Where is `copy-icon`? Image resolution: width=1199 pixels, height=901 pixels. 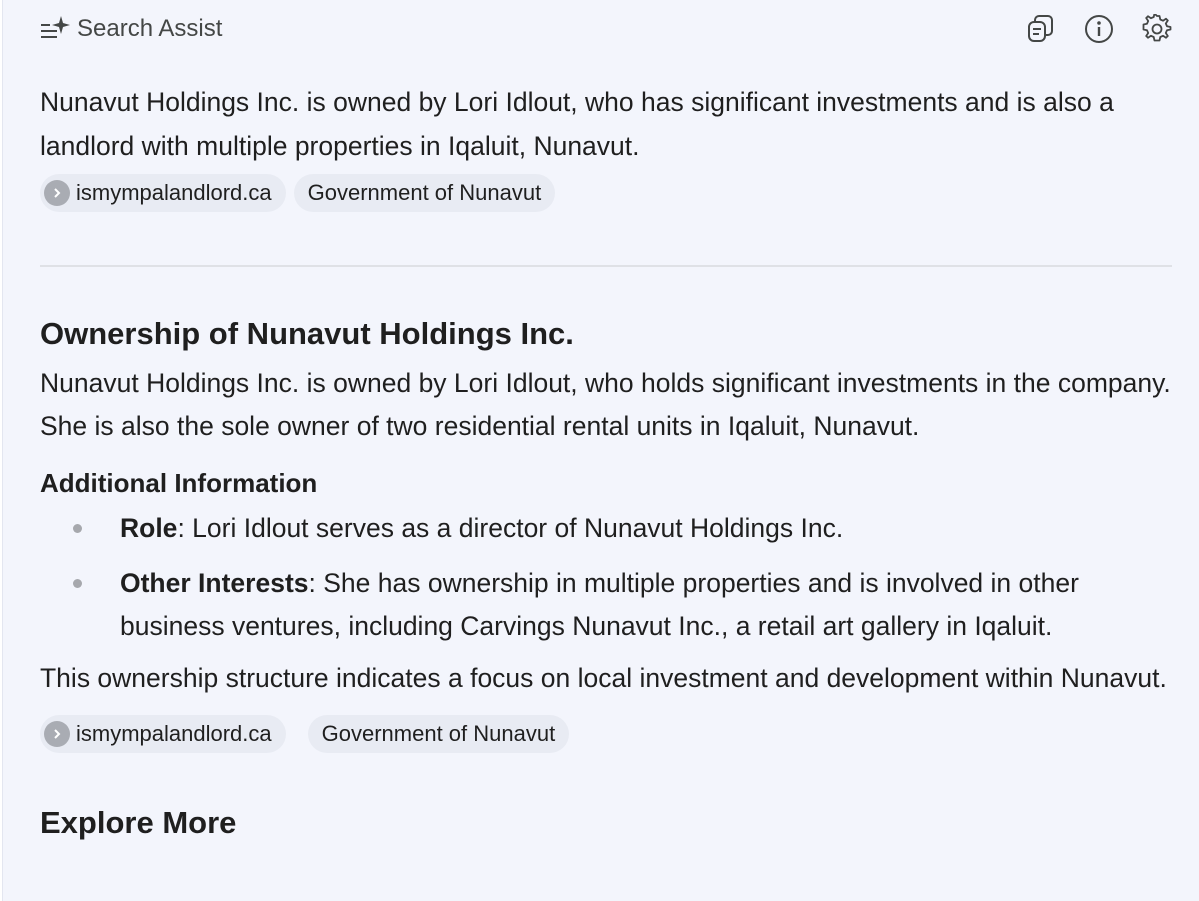
copy-icon is located at coordinates (1041, 29).